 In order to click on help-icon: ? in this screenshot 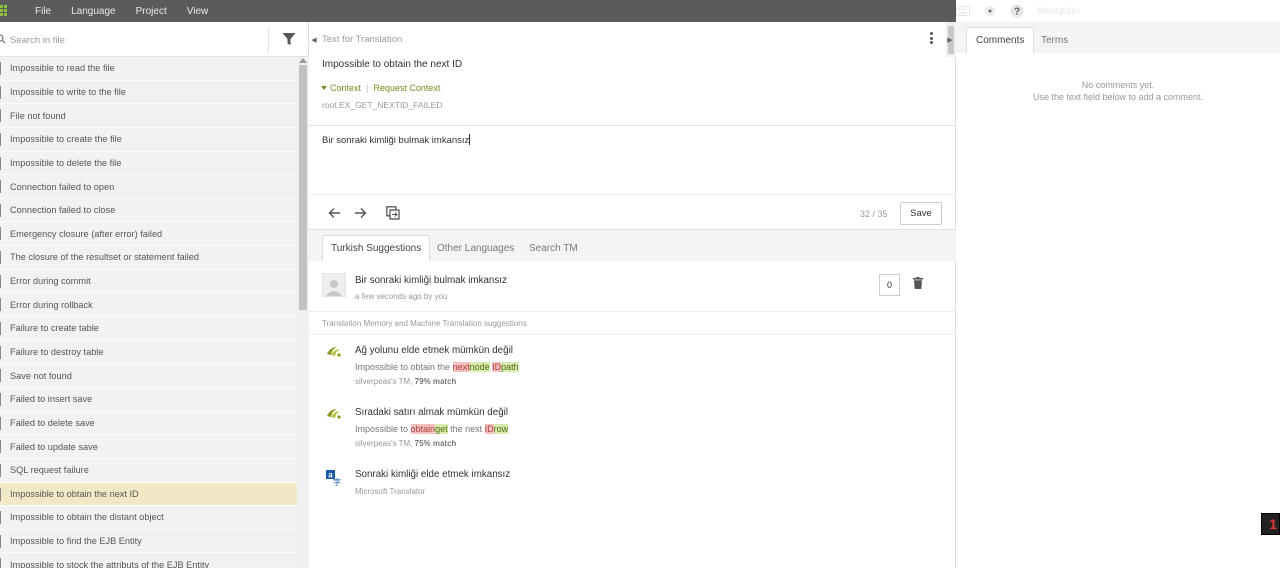, I will do `click(1017, 11)`.